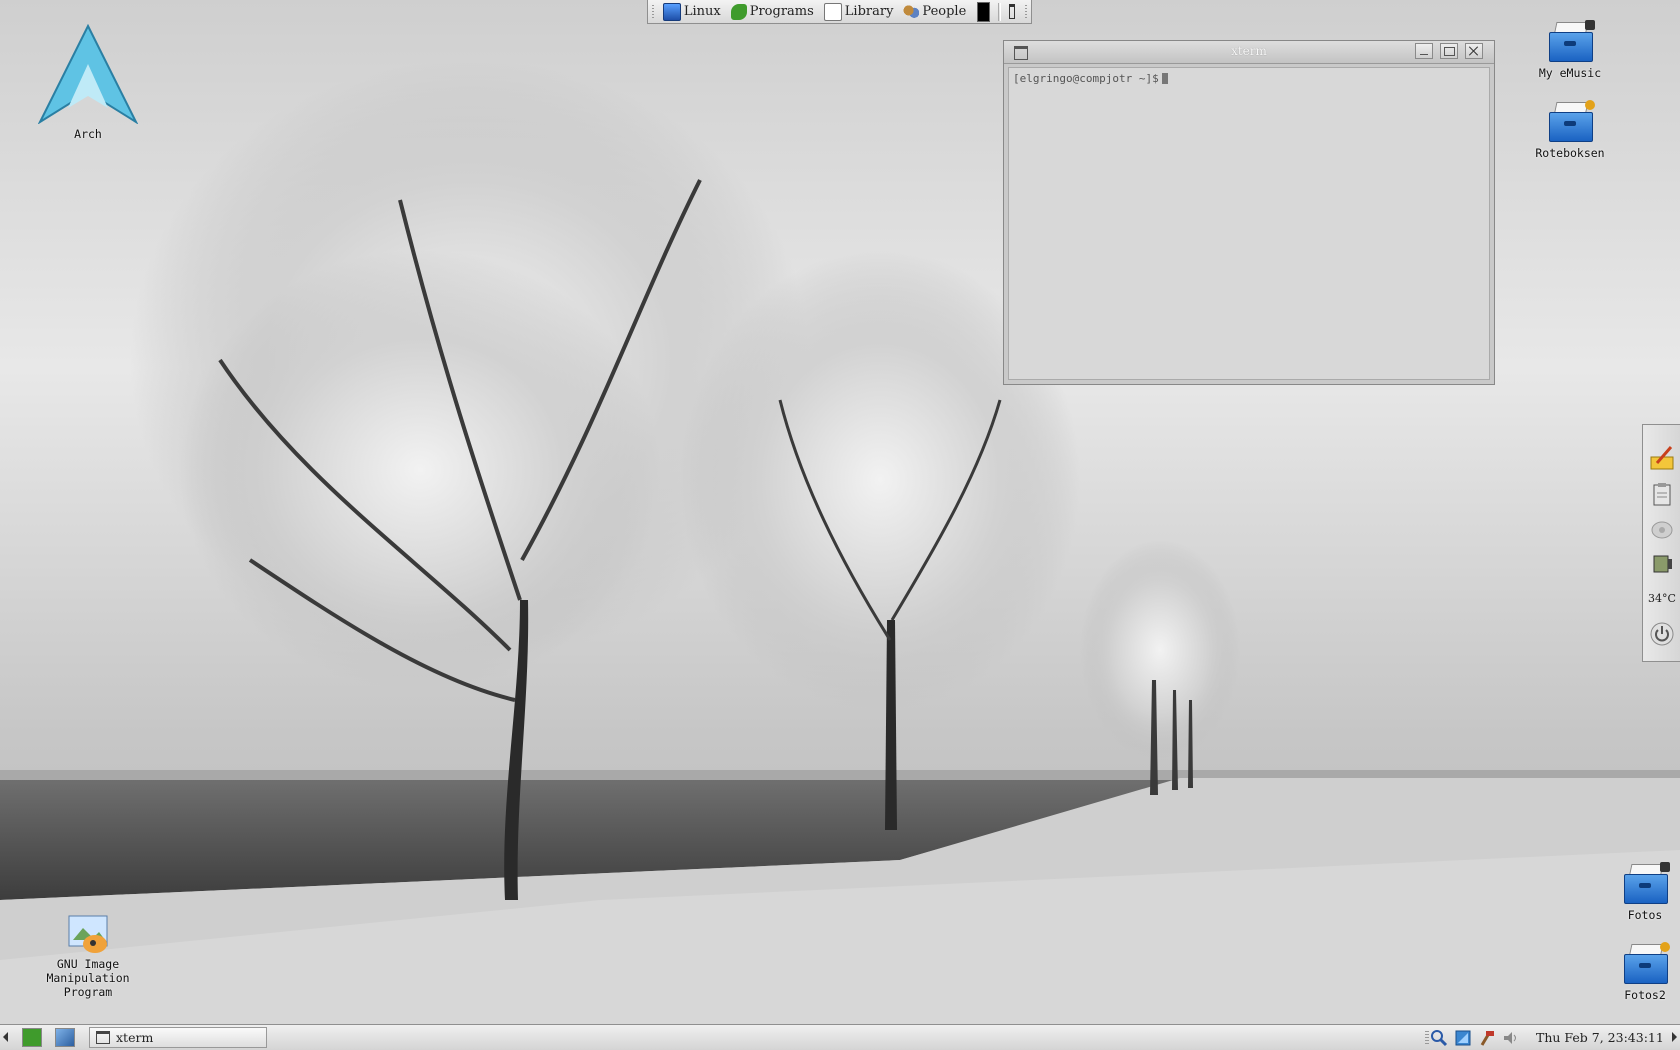 The image size is (1680, 1050). I want to click on scroll-right-arrow-icon, so click(1674, 1037).